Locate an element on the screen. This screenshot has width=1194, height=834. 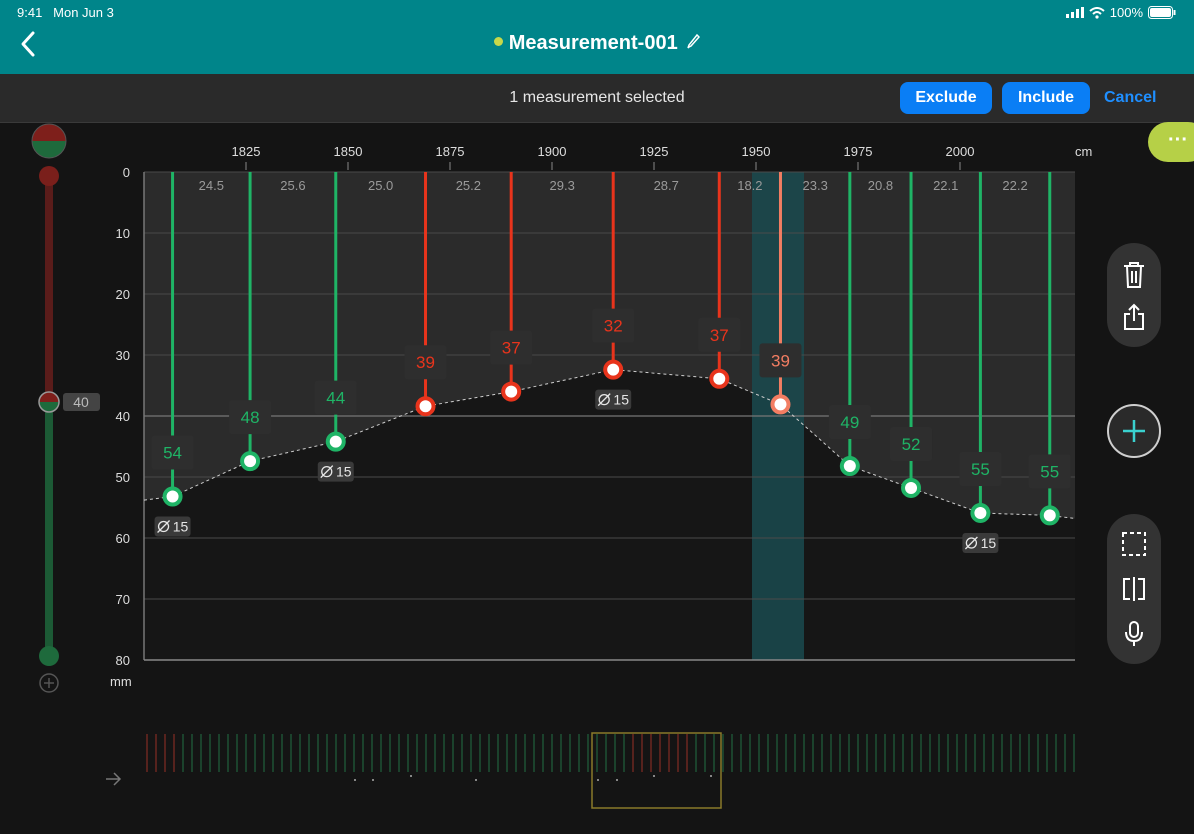
spacing-label: 23.3 is located at coordinates (815, 185).